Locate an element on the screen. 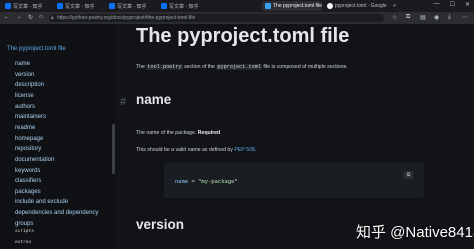 The width and height of the screenshot is (474, 249). tab-2: 写文章 - 知乎 is located at coordinates (79, 6).